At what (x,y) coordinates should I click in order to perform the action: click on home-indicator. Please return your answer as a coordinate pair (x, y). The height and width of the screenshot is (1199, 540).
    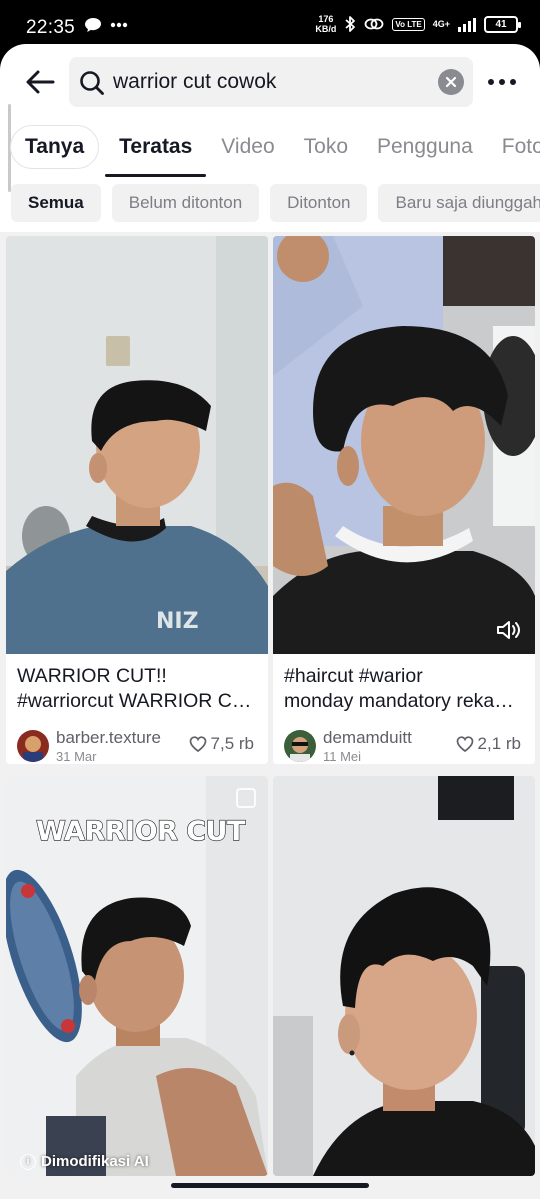
    Looking at the image, I should click on (270, 1185).